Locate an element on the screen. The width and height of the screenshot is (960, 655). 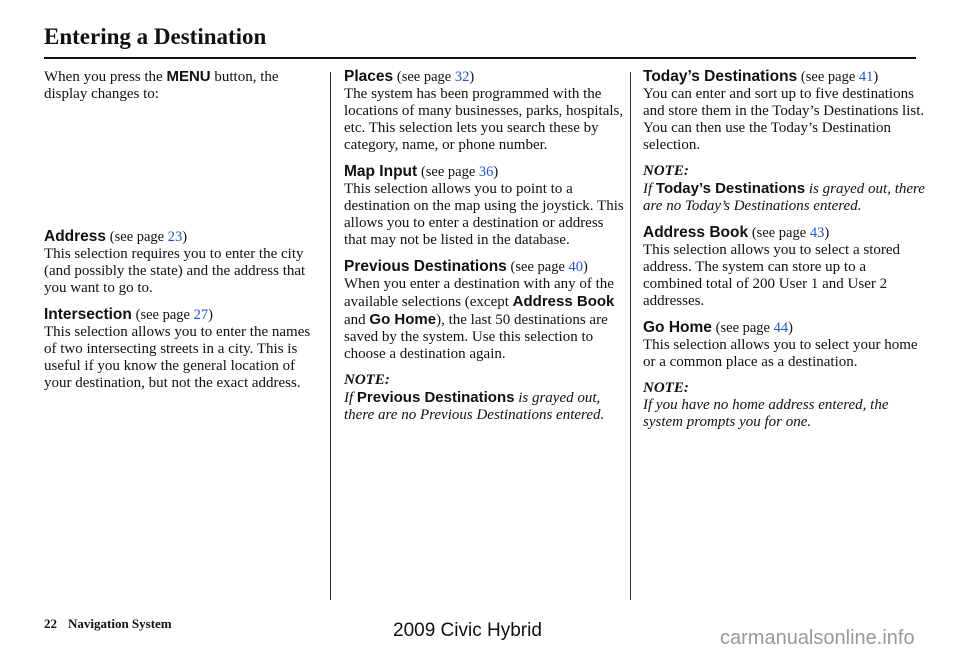
watermark: carmanualsonline.info is located at coordinates (817, 638).